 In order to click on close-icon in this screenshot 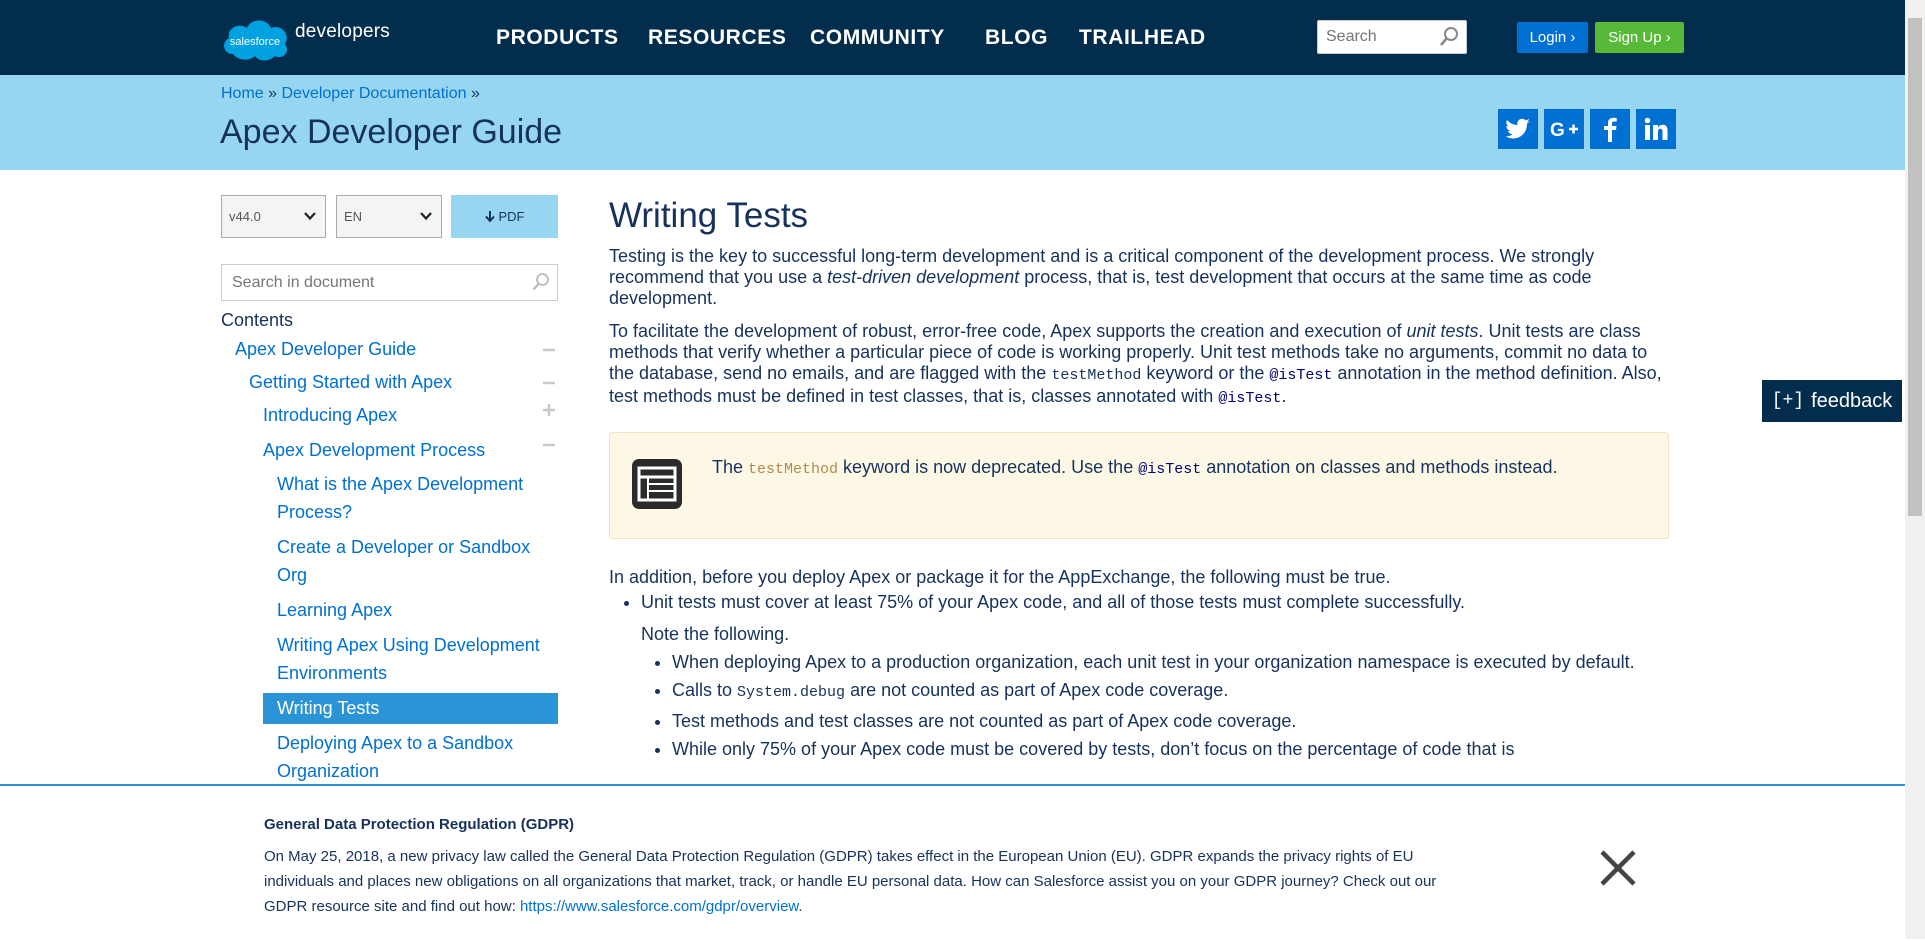, I will do `click(1618, 868)`.